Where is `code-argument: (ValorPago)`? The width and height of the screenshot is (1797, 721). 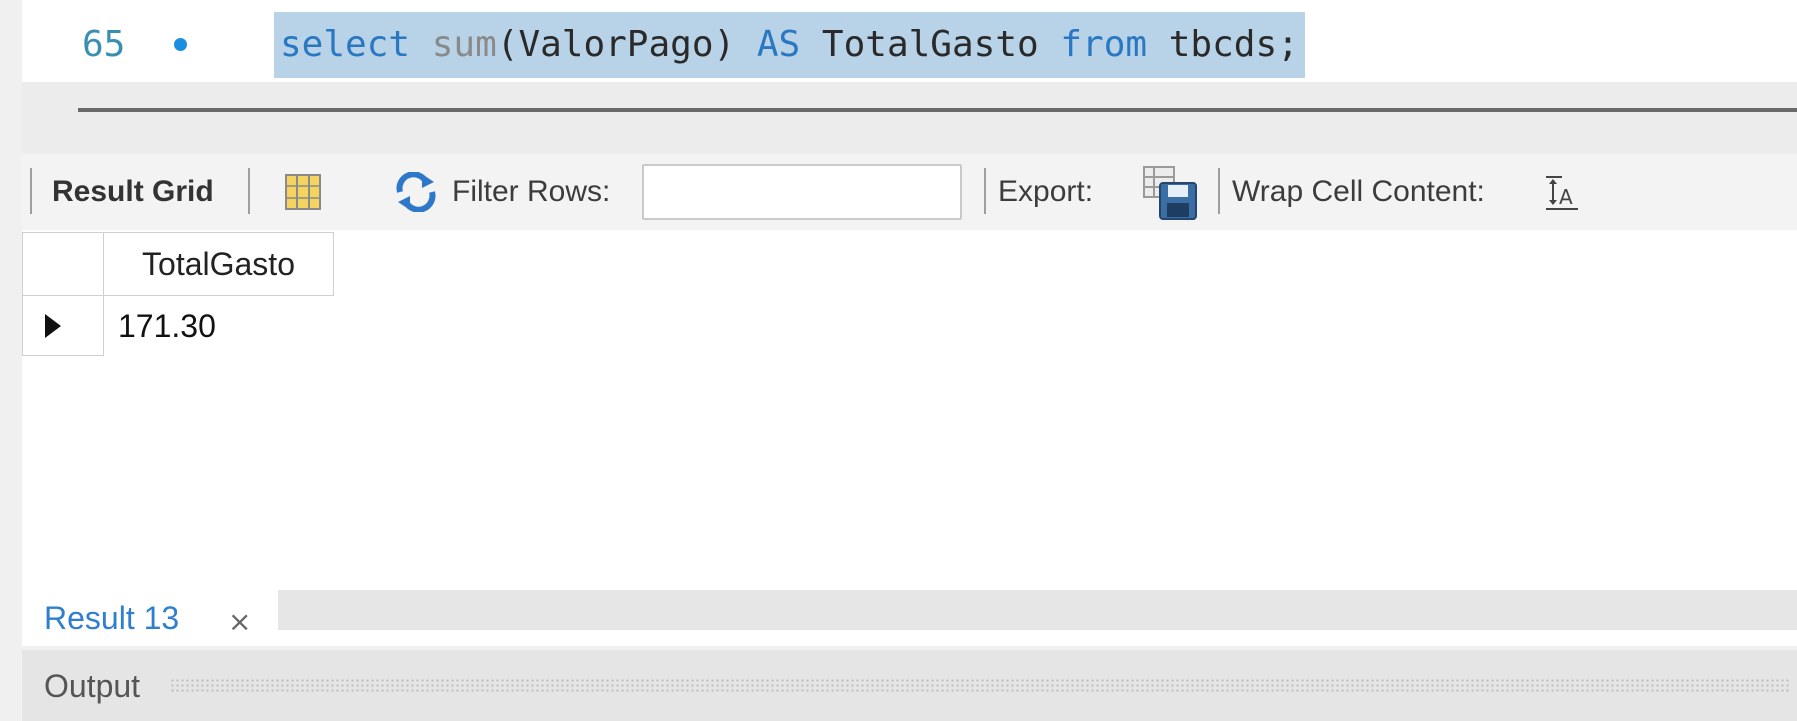 code-argument: (ValorPago) is located at coordinates (616, 44).